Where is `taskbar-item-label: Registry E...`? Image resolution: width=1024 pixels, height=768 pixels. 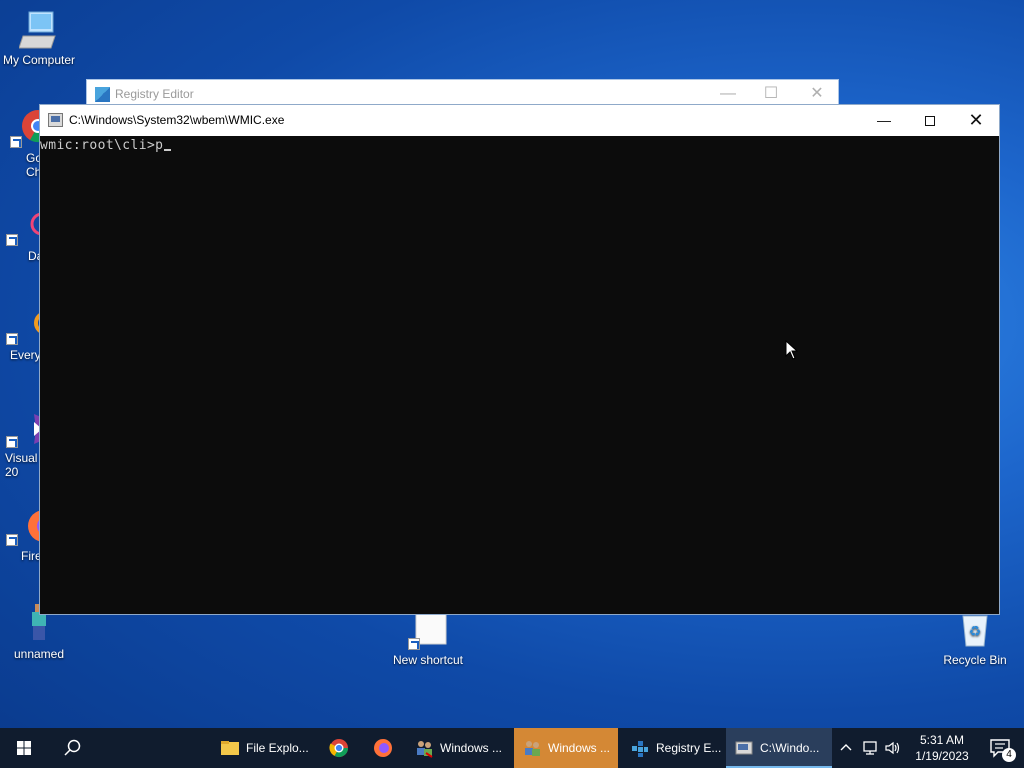
taskbar-item-label: Registry E... is located at coordinates (689, 748).